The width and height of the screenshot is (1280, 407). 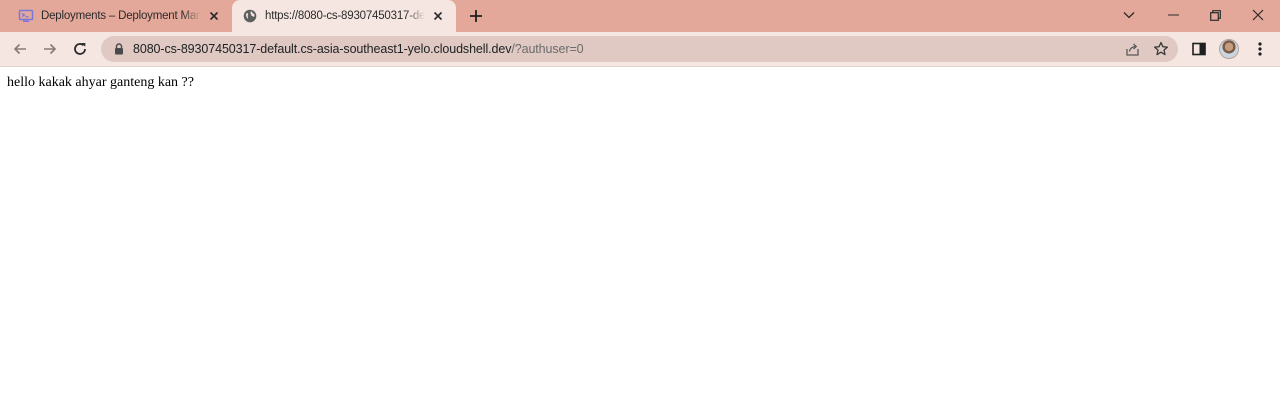 I want to click on forward-button, so click(x=50, y=49).